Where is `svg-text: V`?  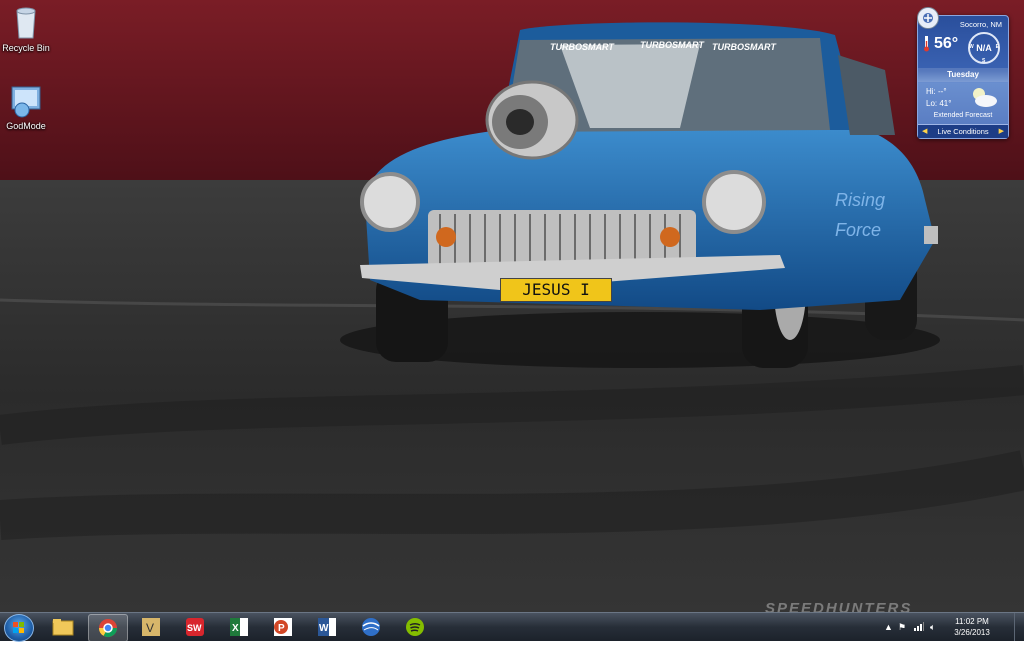 svg-text: V is located at coordinates (150, 628).